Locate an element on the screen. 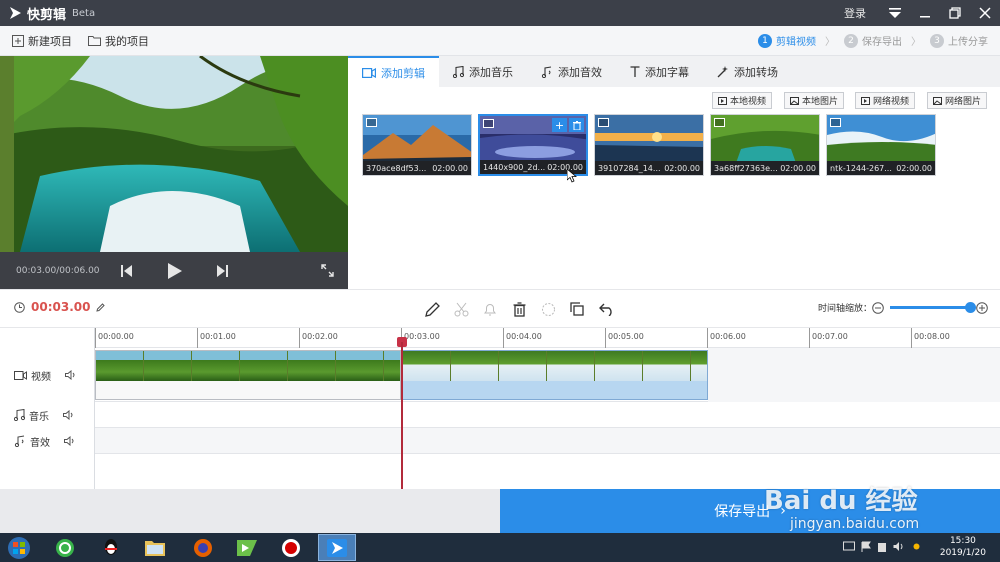  ruler-tick: 00:01.00 is located at coordinates (216, 338).